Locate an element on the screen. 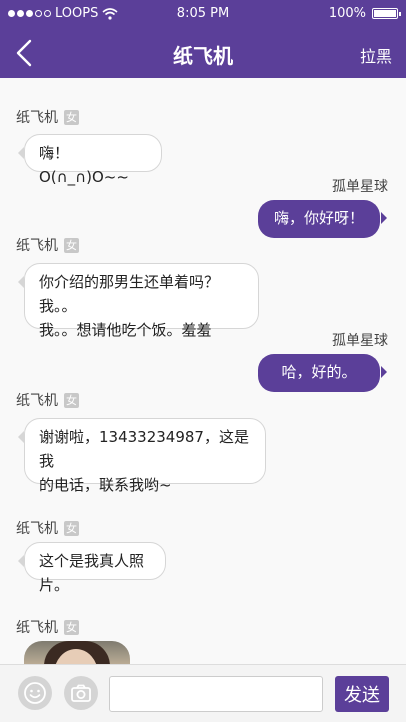 This screenshot has width=406, height=722. message-bubble: 嗨，你好呀！ is located at coordinates (322, 219).